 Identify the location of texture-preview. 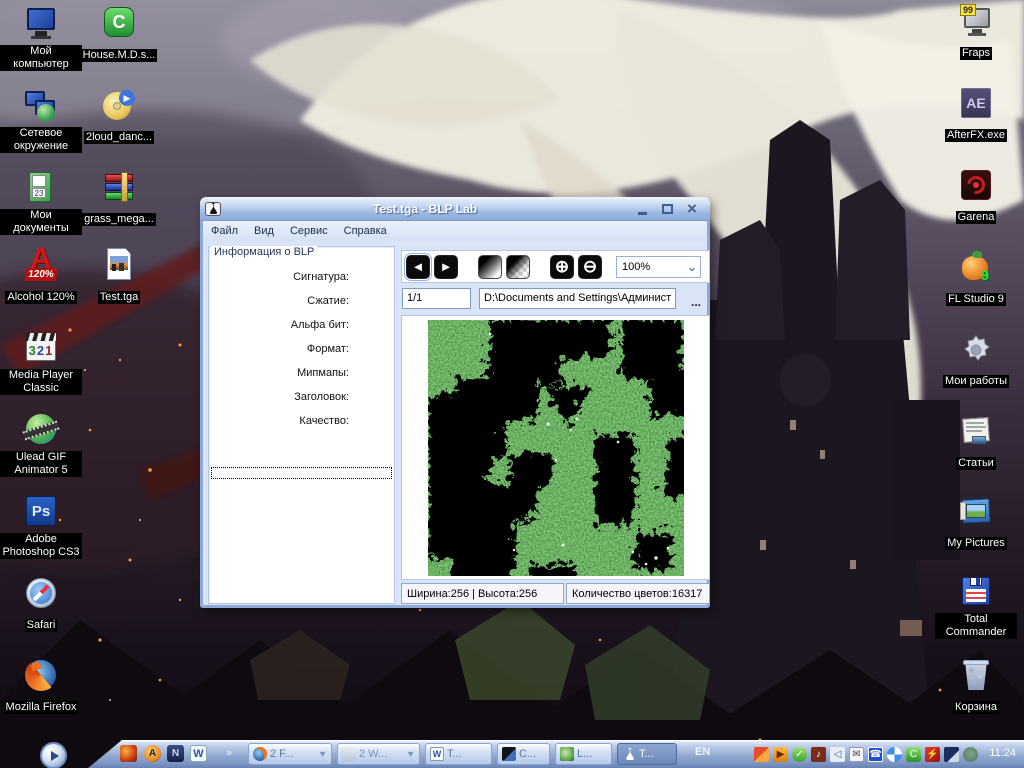
(556, 448).